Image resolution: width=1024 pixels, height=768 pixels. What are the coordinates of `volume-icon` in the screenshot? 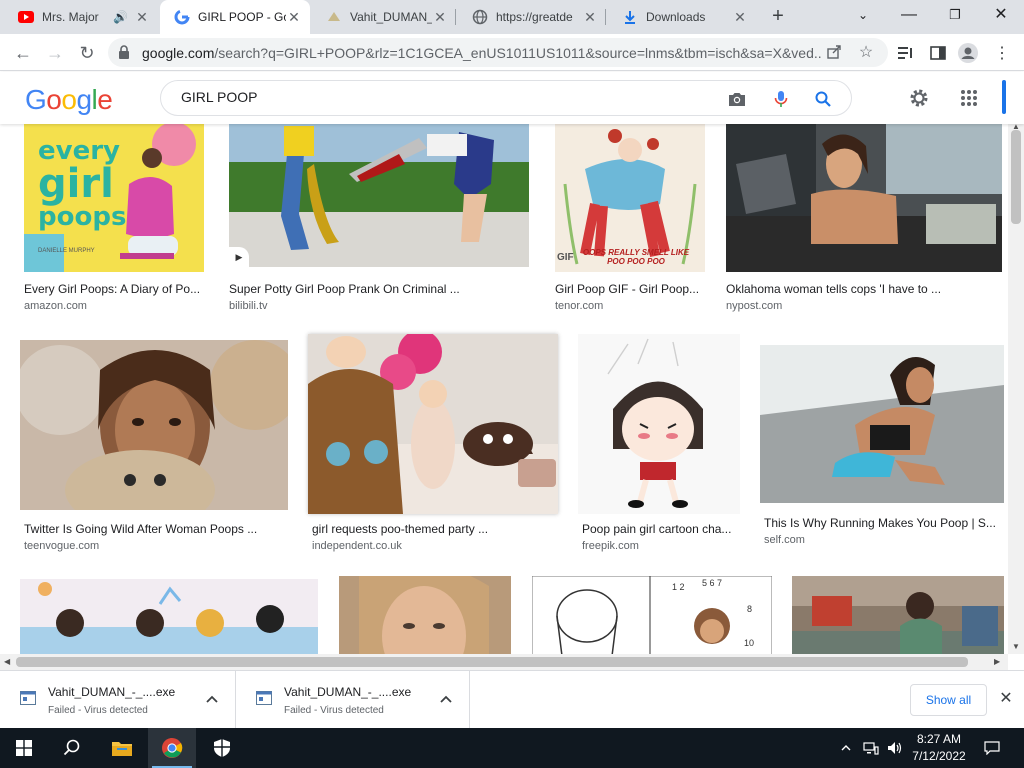 It's located at (895, 748).